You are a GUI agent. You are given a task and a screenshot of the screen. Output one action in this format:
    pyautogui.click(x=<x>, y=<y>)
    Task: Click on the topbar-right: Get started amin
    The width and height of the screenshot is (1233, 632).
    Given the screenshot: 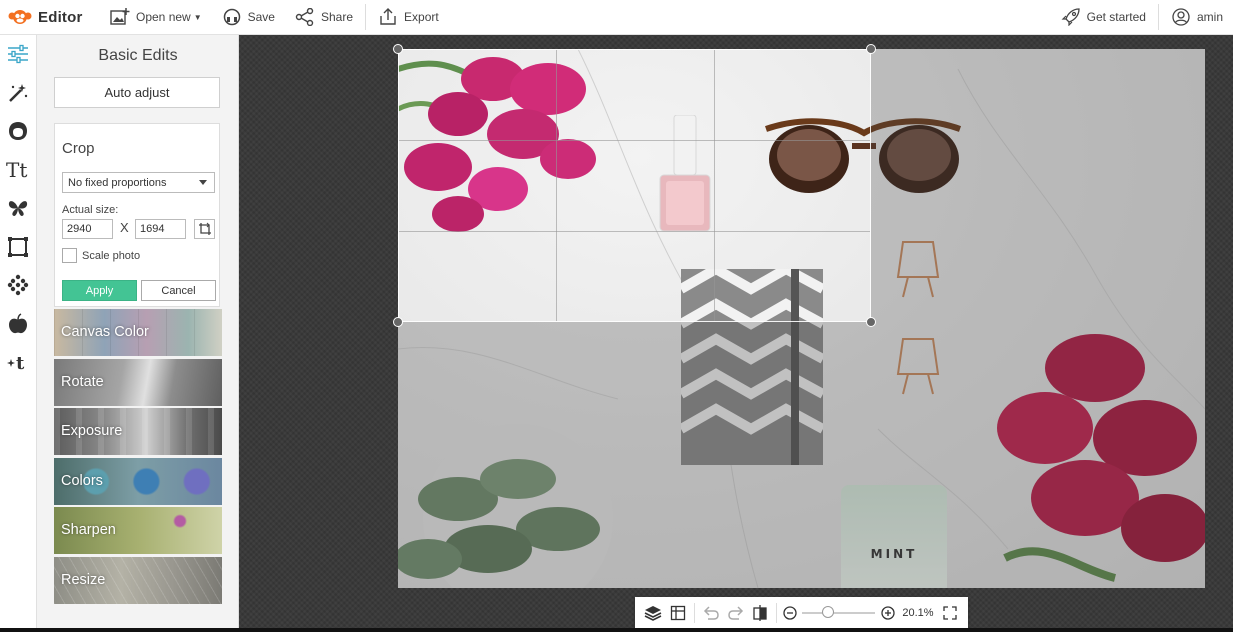 What is the action you would take?
    pyautogui.click(x=1142, y=17)
    